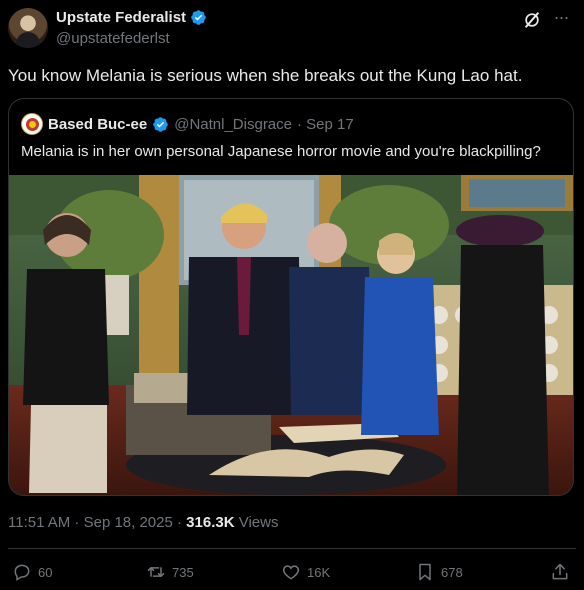 Image resolution: width=584 pixels, height=590 pixels. Describe the element at coordinates (305, 572) in the screenshot. I see `like-button: 16K` at that location.